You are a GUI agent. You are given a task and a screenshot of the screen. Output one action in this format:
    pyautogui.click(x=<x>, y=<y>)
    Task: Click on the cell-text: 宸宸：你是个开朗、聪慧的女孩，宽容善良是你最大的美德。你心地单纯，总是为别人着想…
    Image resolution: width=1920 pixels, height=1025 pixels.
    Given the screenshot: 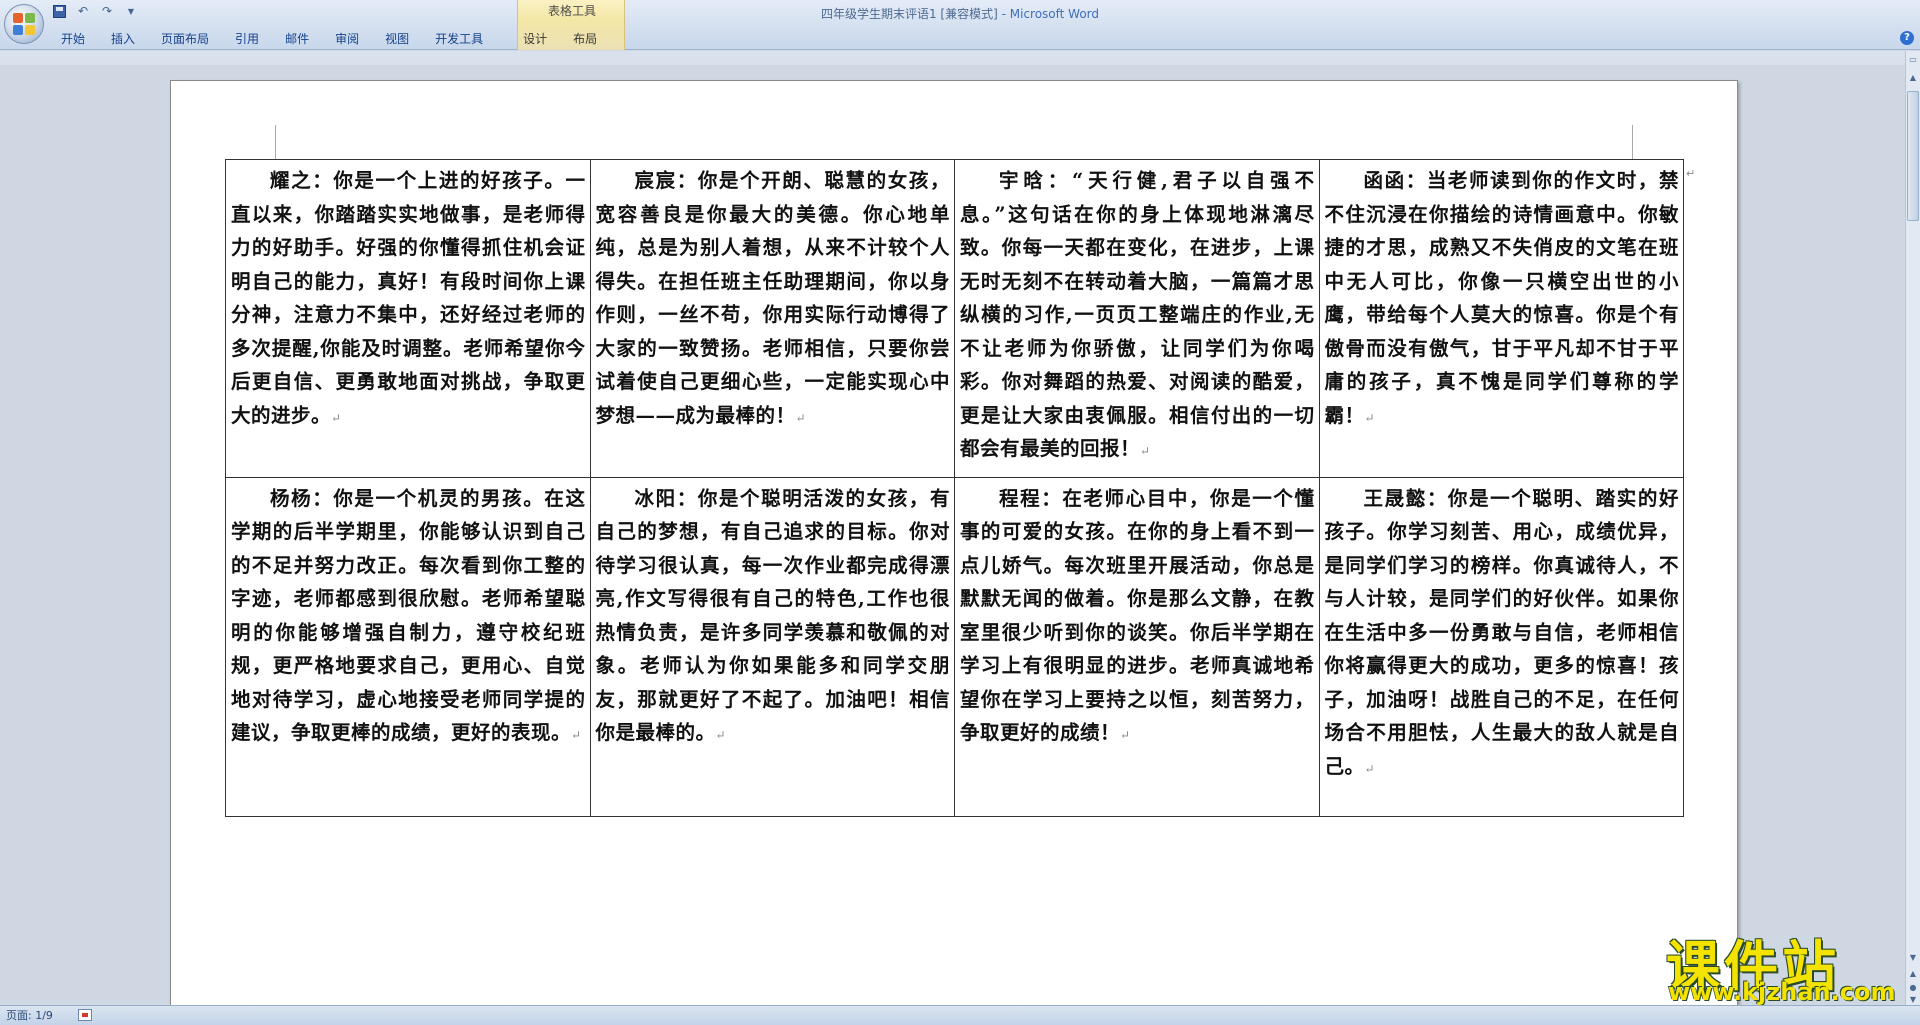 What is the action you would take?
    pyautogui.click(x=772, y=298)
    